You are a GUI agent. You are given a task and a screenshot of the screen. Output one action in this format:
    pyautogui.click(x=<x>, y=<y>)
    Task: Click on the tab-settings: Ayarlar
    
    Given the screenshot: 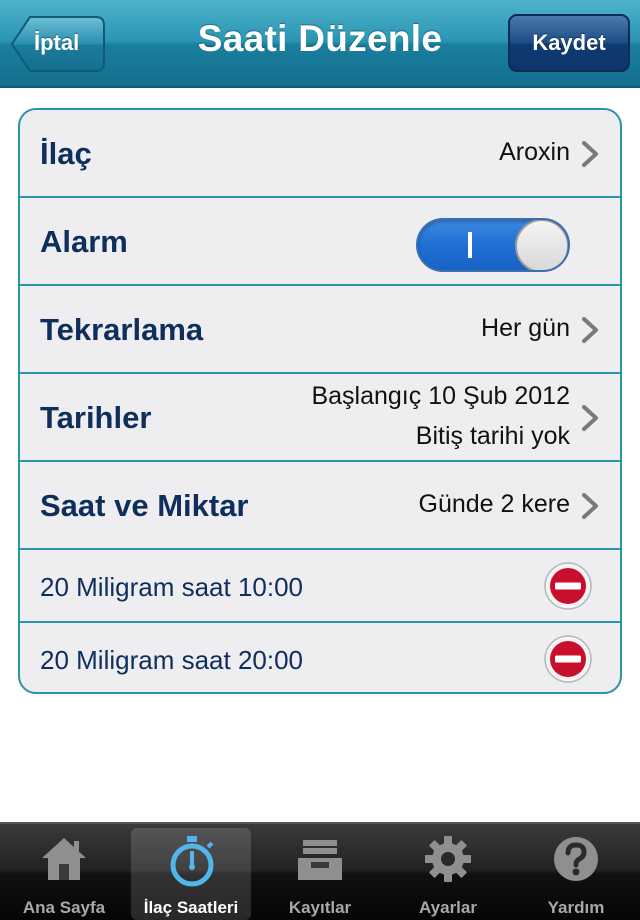 What is the action you would take?
    pyautogui.click(x=448, y=874)
    